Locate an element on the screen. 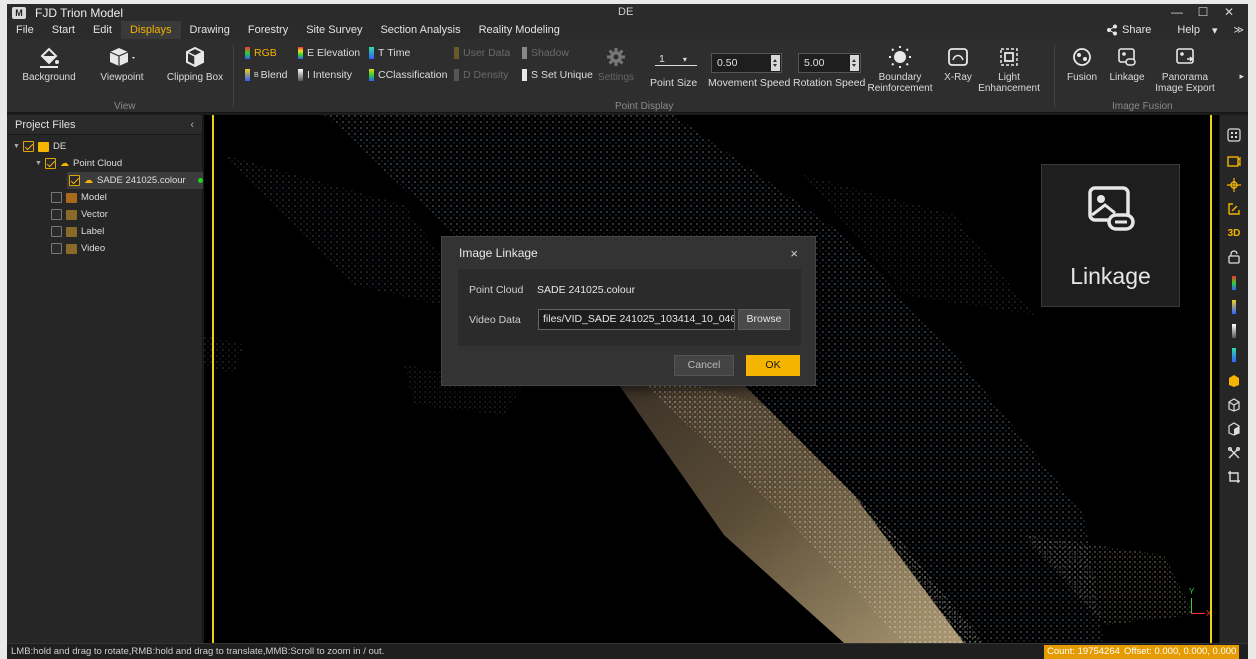 The height and width of the screenshot is (659, 1256). video-data-label: Video Data is located at coordinates (495, 320).